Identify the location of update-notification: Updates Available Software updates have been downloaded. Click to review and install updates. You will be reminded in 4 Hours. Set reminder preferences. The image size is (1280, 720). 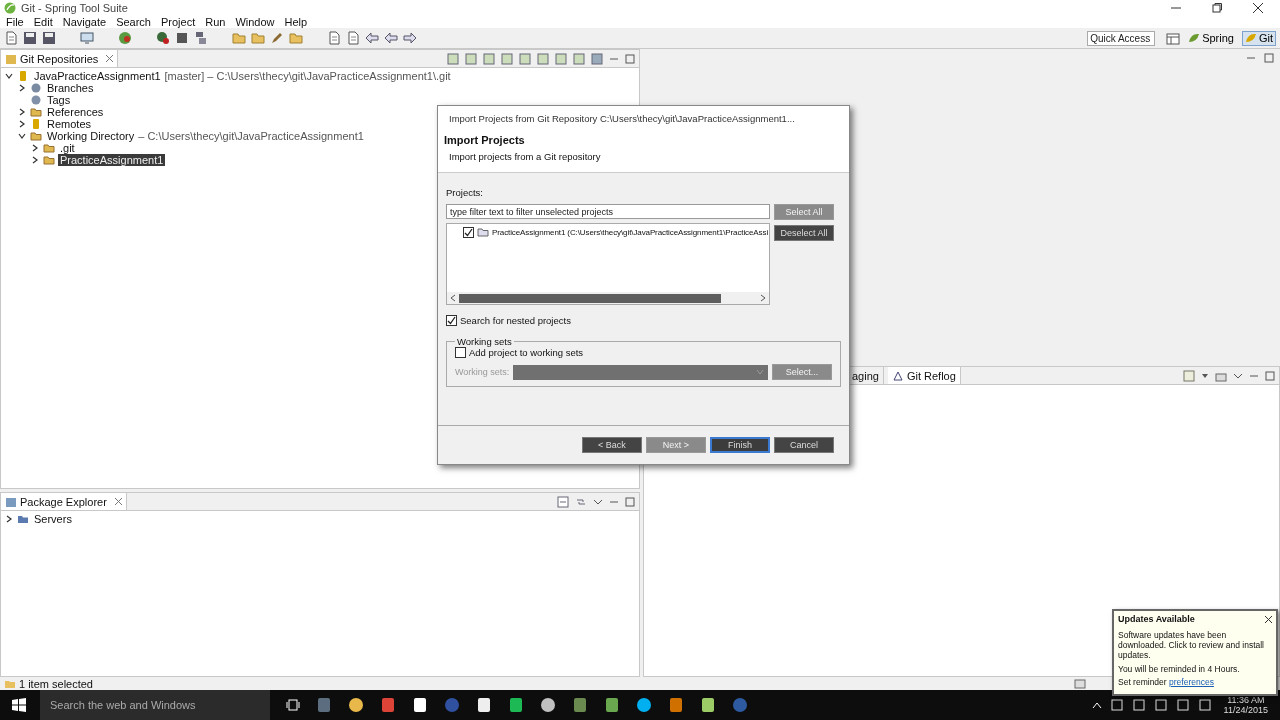
(1195, 652).